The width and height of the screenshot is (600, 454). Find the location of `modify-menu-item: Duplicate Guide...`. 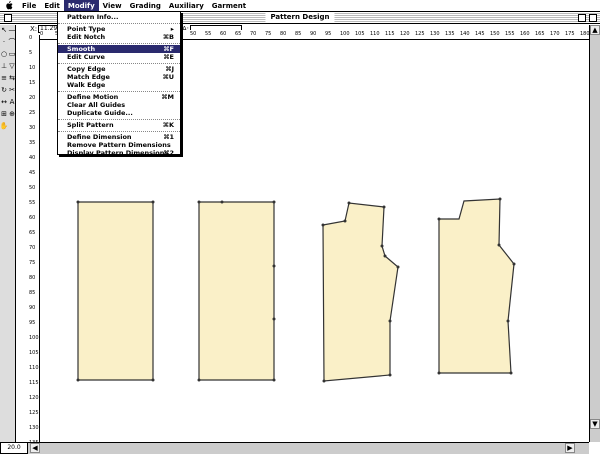

modify-menu-item: Duplicate Guide... is located at coordinates (119, 113).